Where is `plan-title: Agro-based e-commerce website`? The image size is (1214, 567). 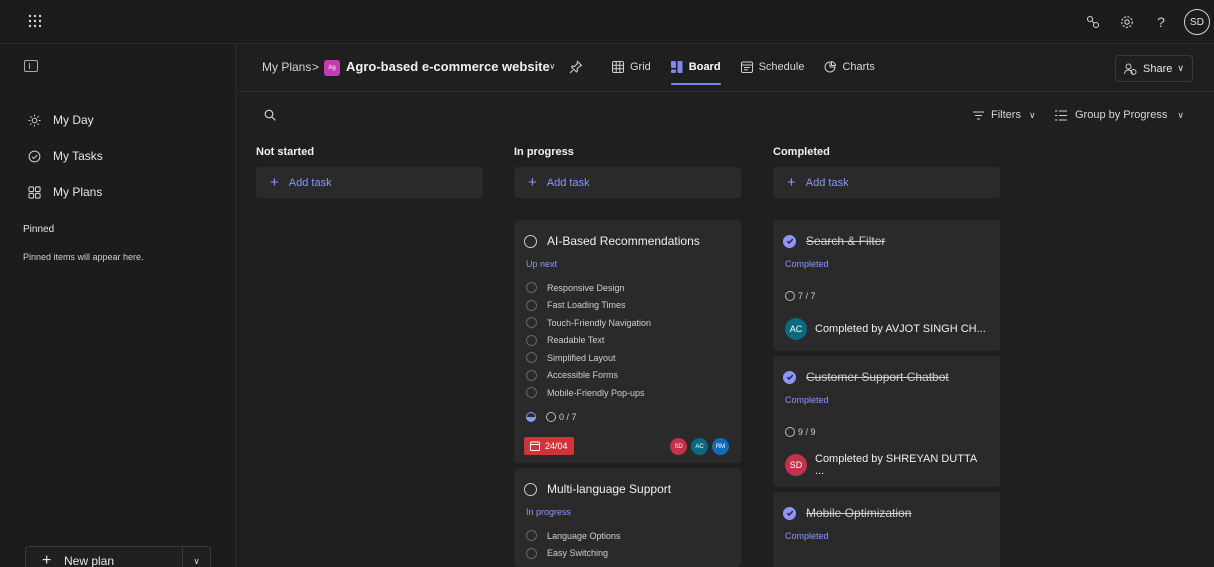 plan-title: Agro-based e-commerce website is located at coordinates (448, 66).